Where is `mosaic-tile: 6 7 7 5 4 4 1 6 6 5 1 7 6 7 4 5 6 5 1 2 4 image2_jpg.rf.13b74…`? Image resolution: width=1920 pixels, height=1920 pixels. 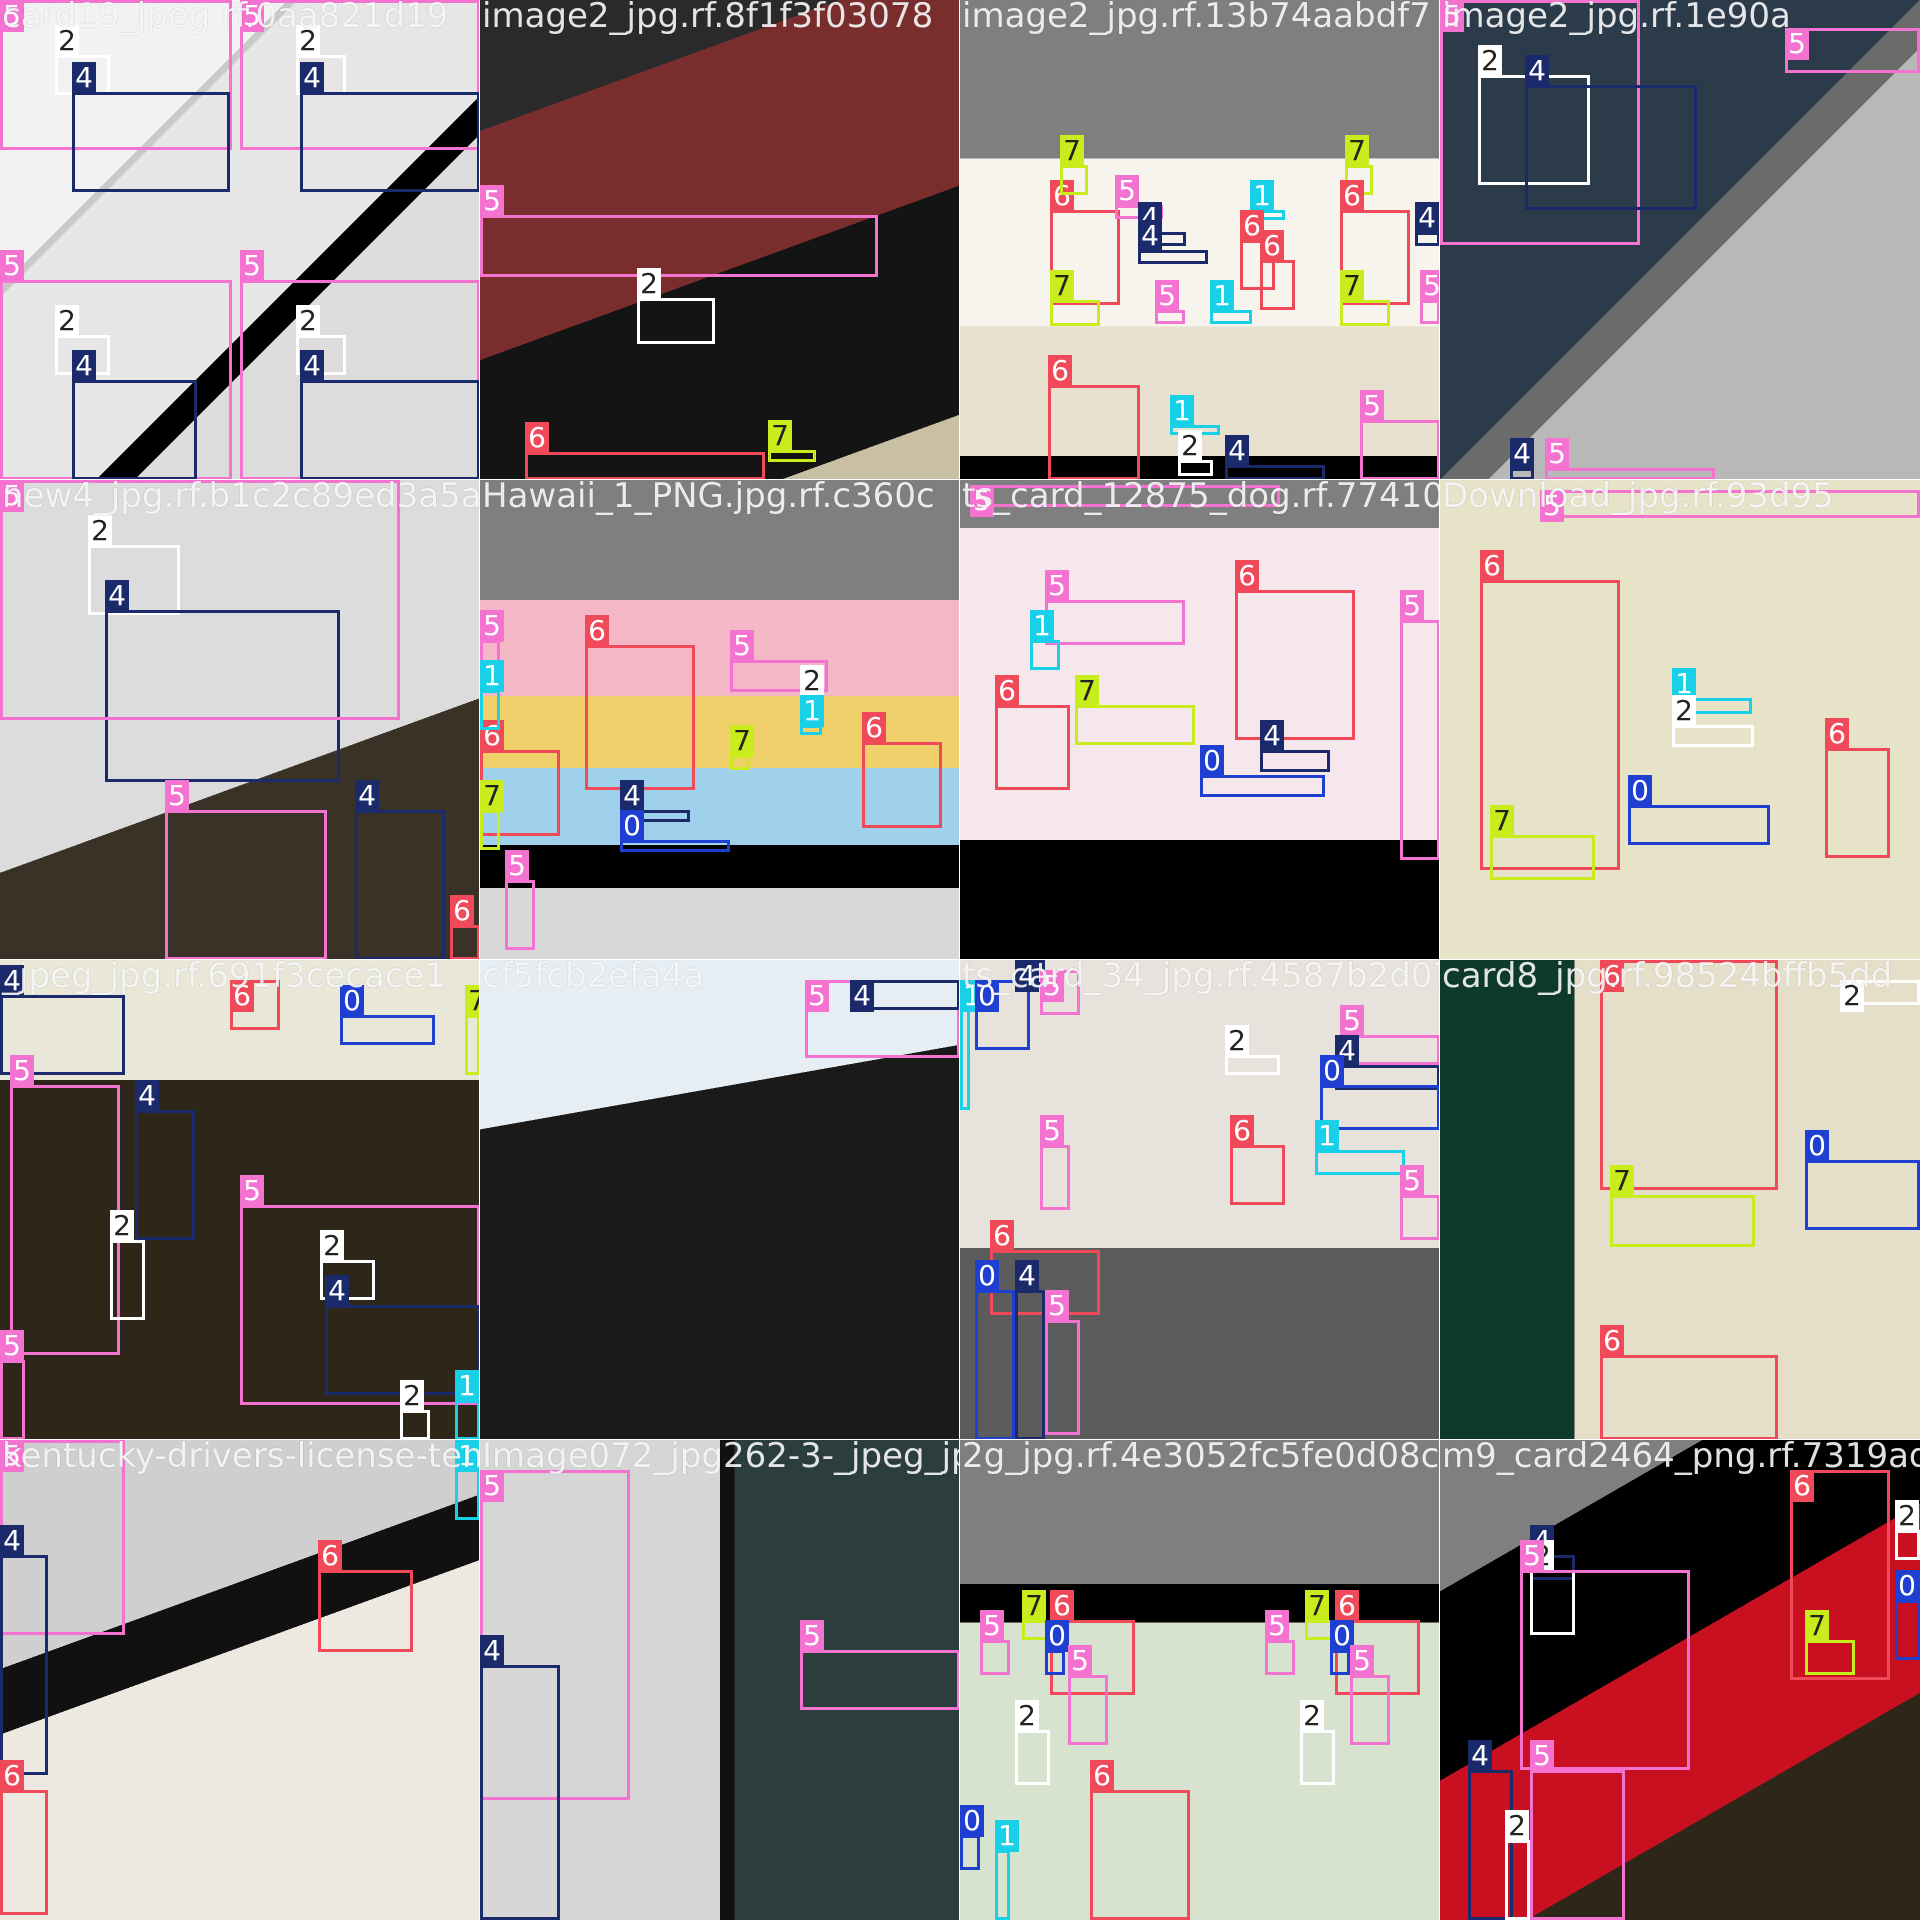 mosaic-tile: 6 7 7 5 4 4 1 6 6 5 1 7 6 7 4 5 6 5 1 2 4 image2_jpg.rf.13b74… is located at coordinates (1200, 240).